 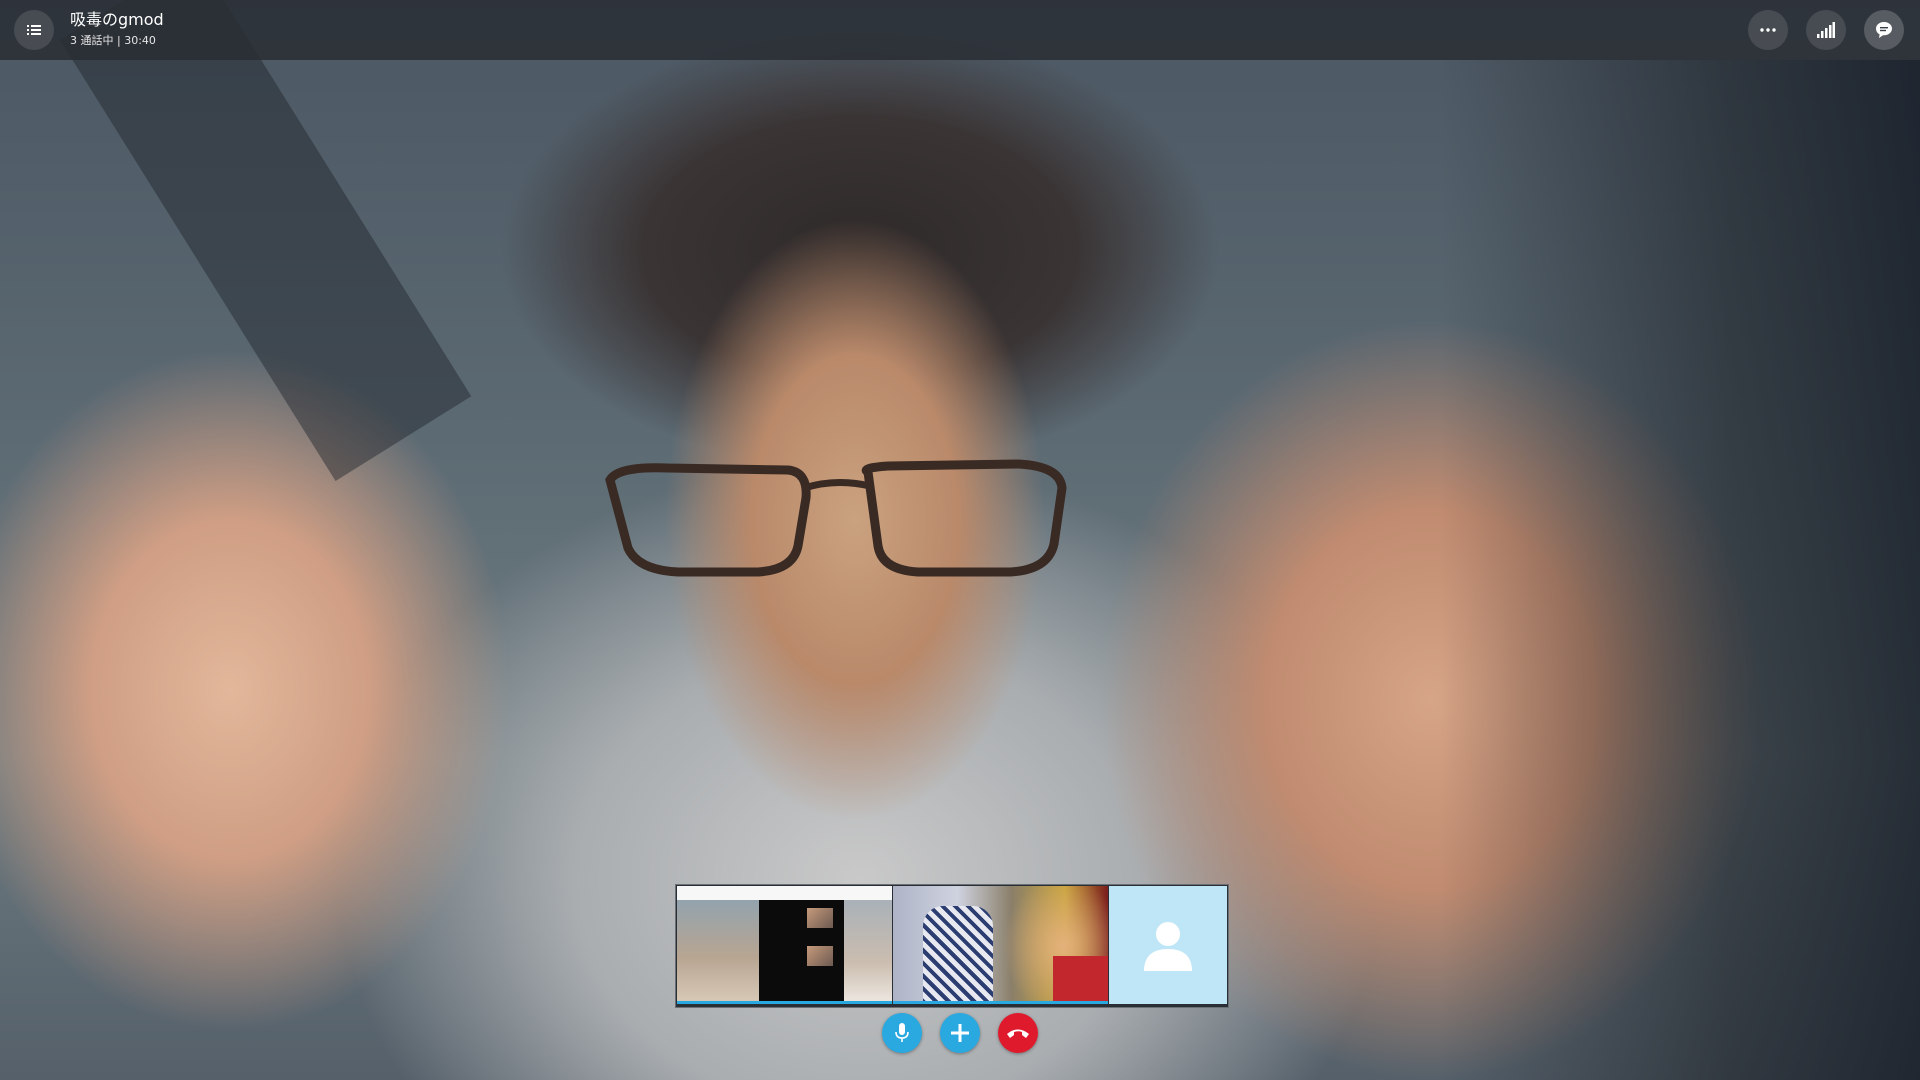 I want to click on shared-screen-toolbar, so click(x=784, y=893).